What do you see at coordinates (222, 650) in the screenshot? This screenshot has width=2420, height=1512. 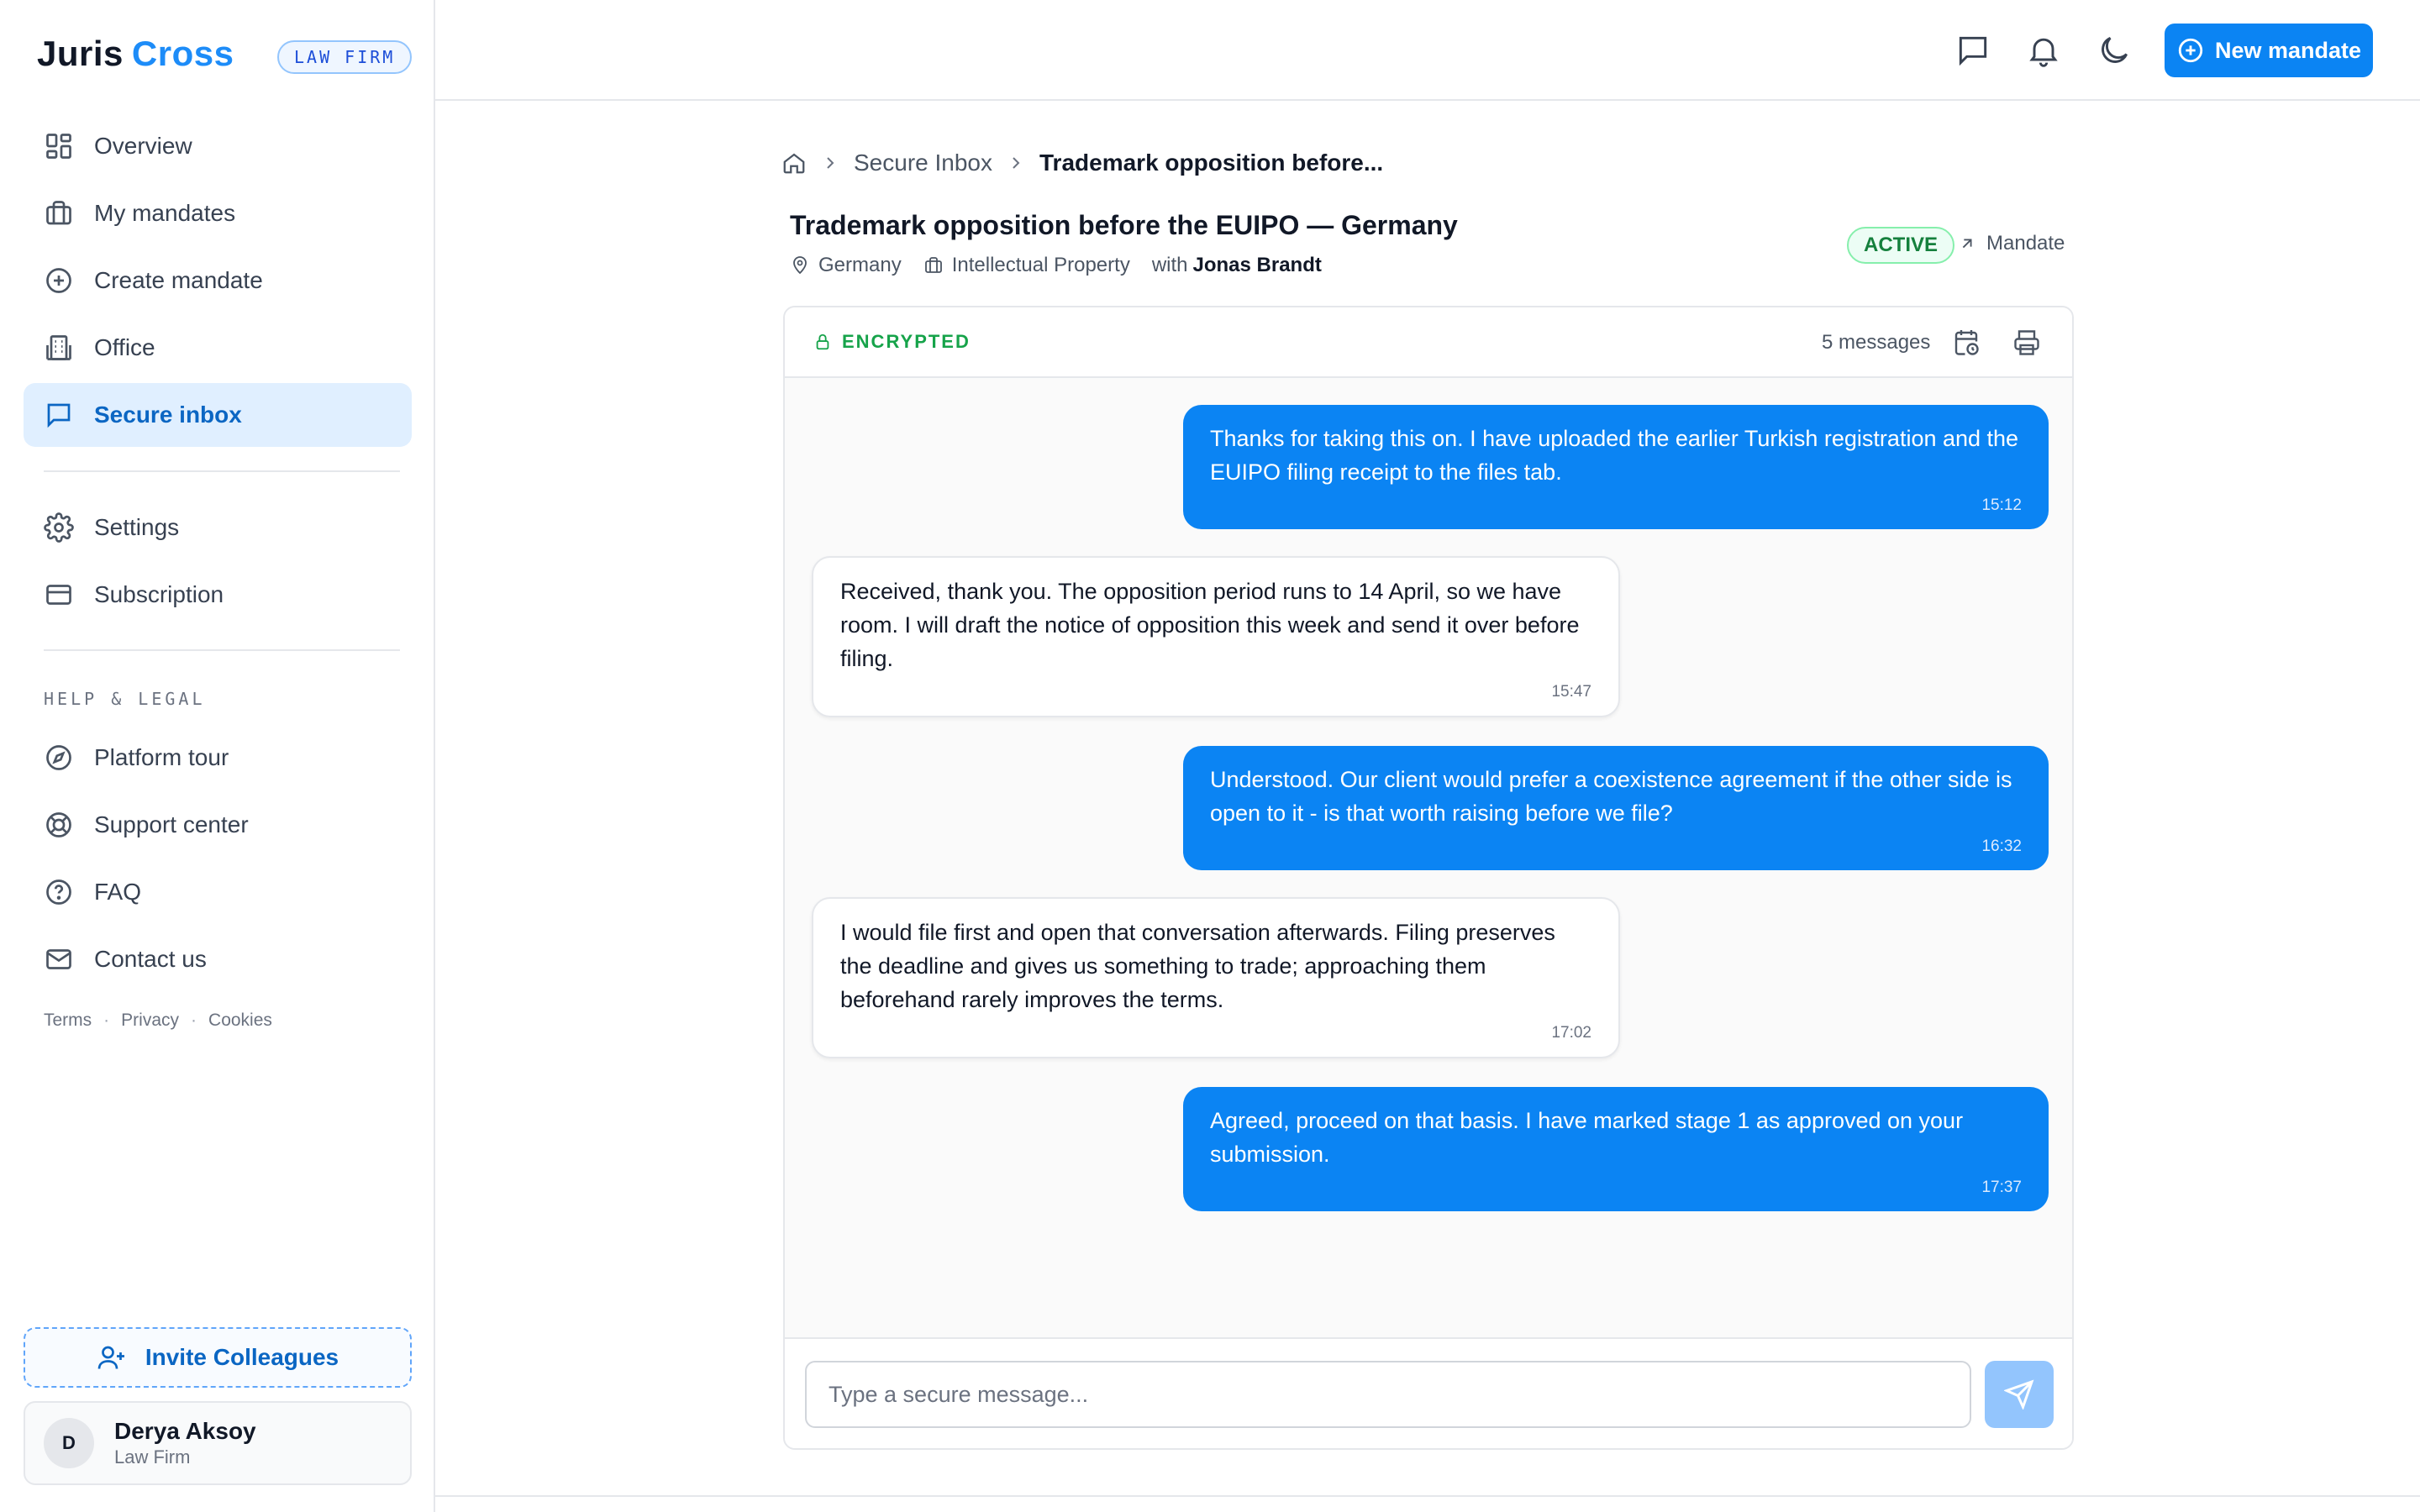 I see `sidebar-divider` at bounding box center [222, 650].